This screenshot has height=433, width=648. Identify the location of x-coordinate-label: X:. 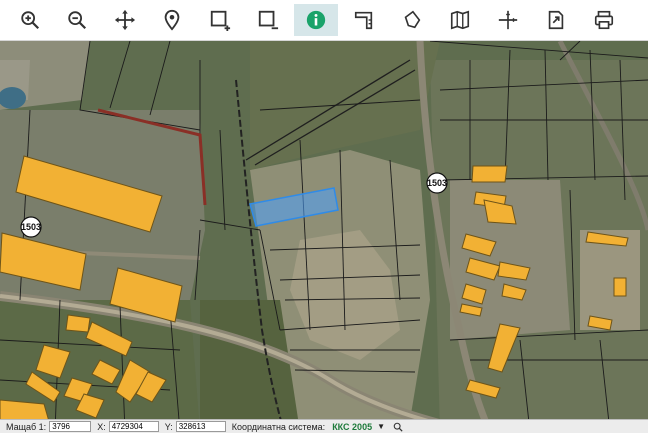
(101, 426).